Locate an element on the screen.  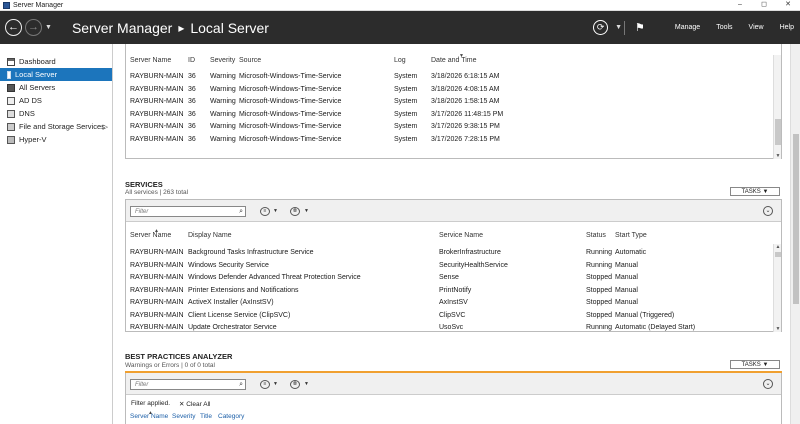
main-scroll-thumb is located at coordinates (796, 219).